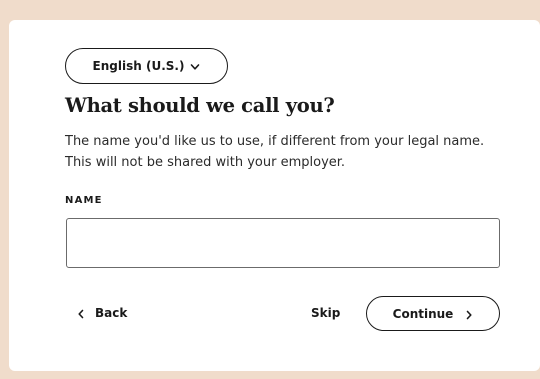 This screenshot has height=379, width=540. I want to click on language-selector: English (U.S.), so click(146, 66).